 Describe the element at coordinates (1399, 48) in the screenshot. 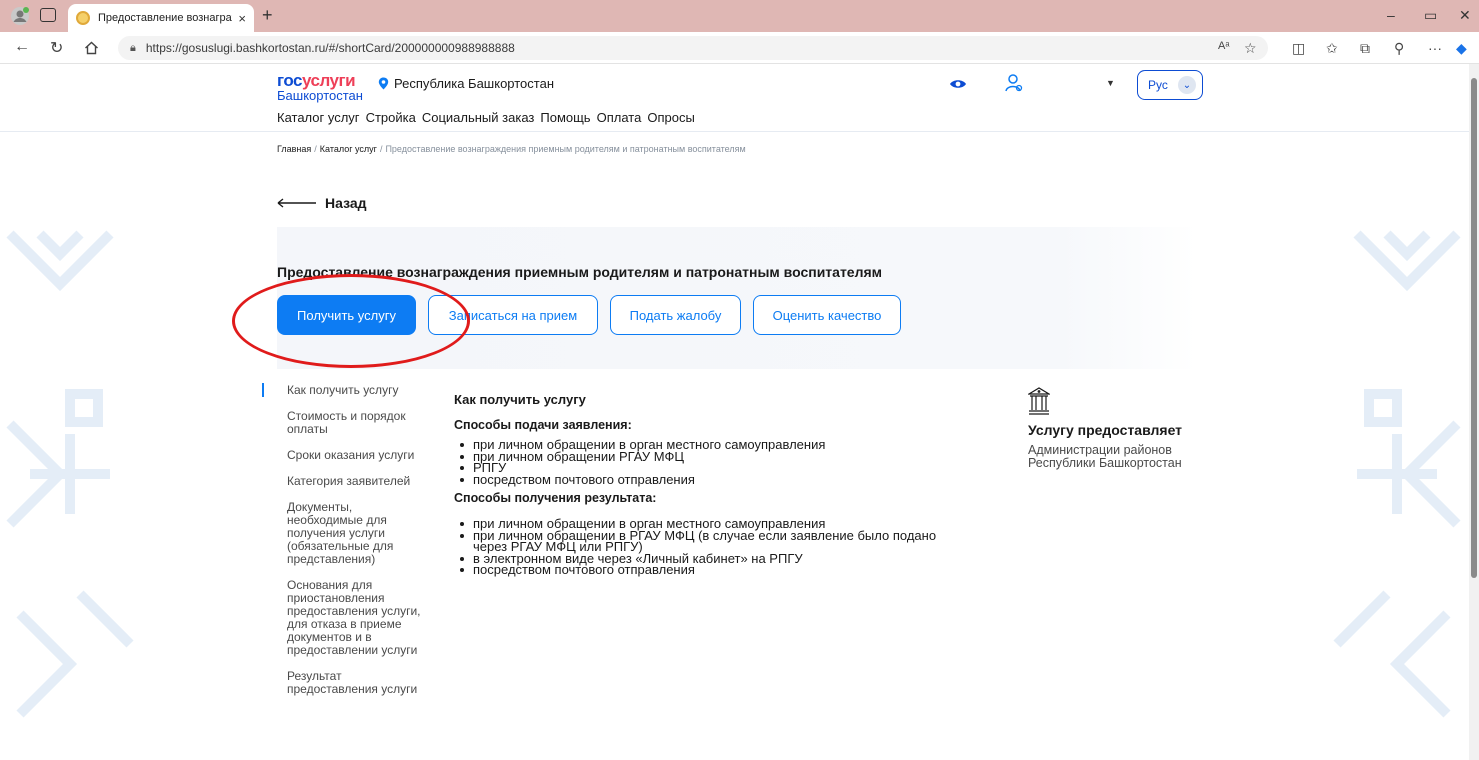

I see `extensions-icon: ⚲` at that location.